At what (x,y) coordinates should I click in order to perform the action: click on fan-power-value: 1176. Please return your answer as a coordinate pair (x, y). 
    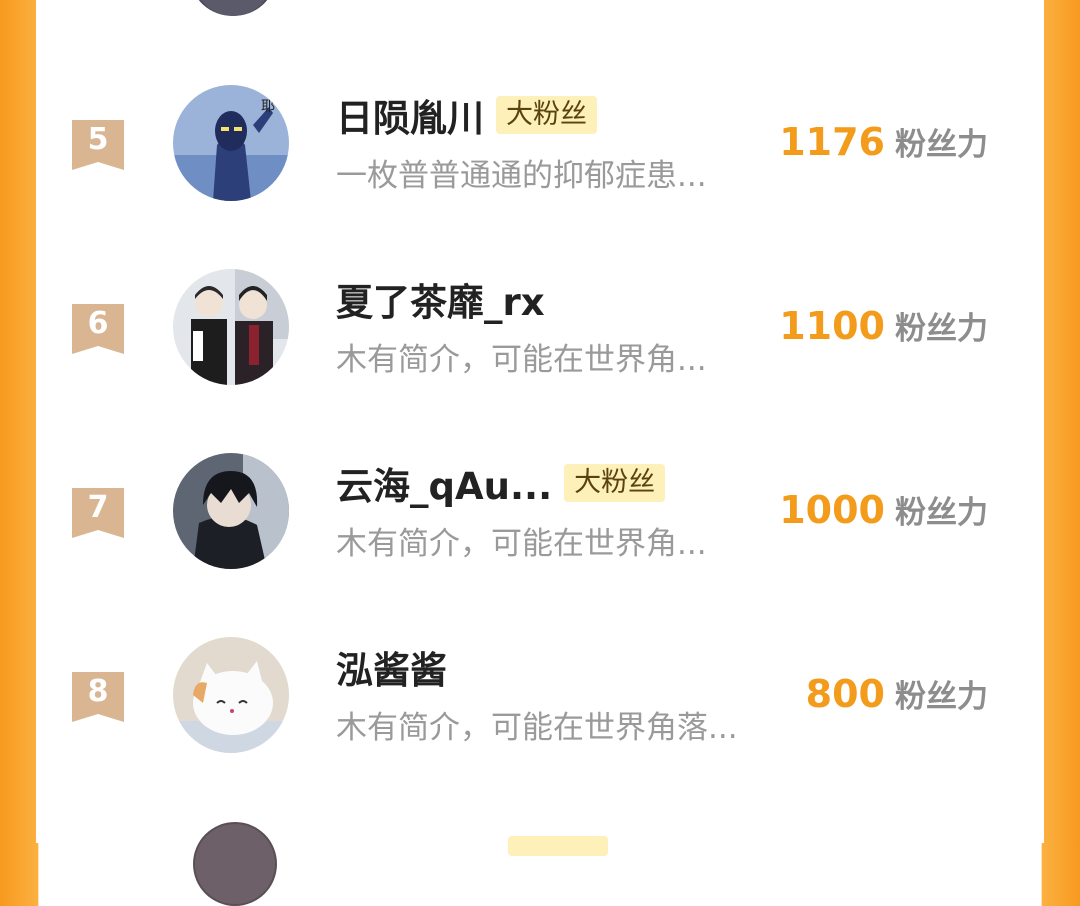
    Looking at the image, I should click on (832, 142).